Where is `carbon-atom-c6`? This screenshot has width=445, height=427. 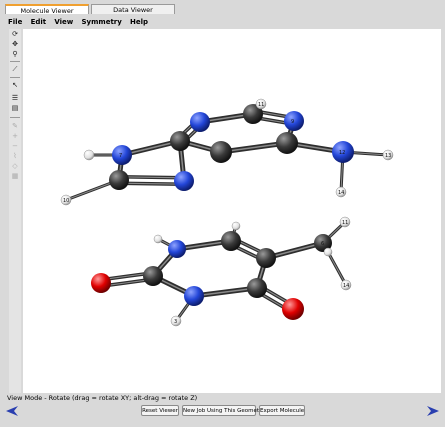
carbon-atom-c6 is located at coordinates (287, 143).